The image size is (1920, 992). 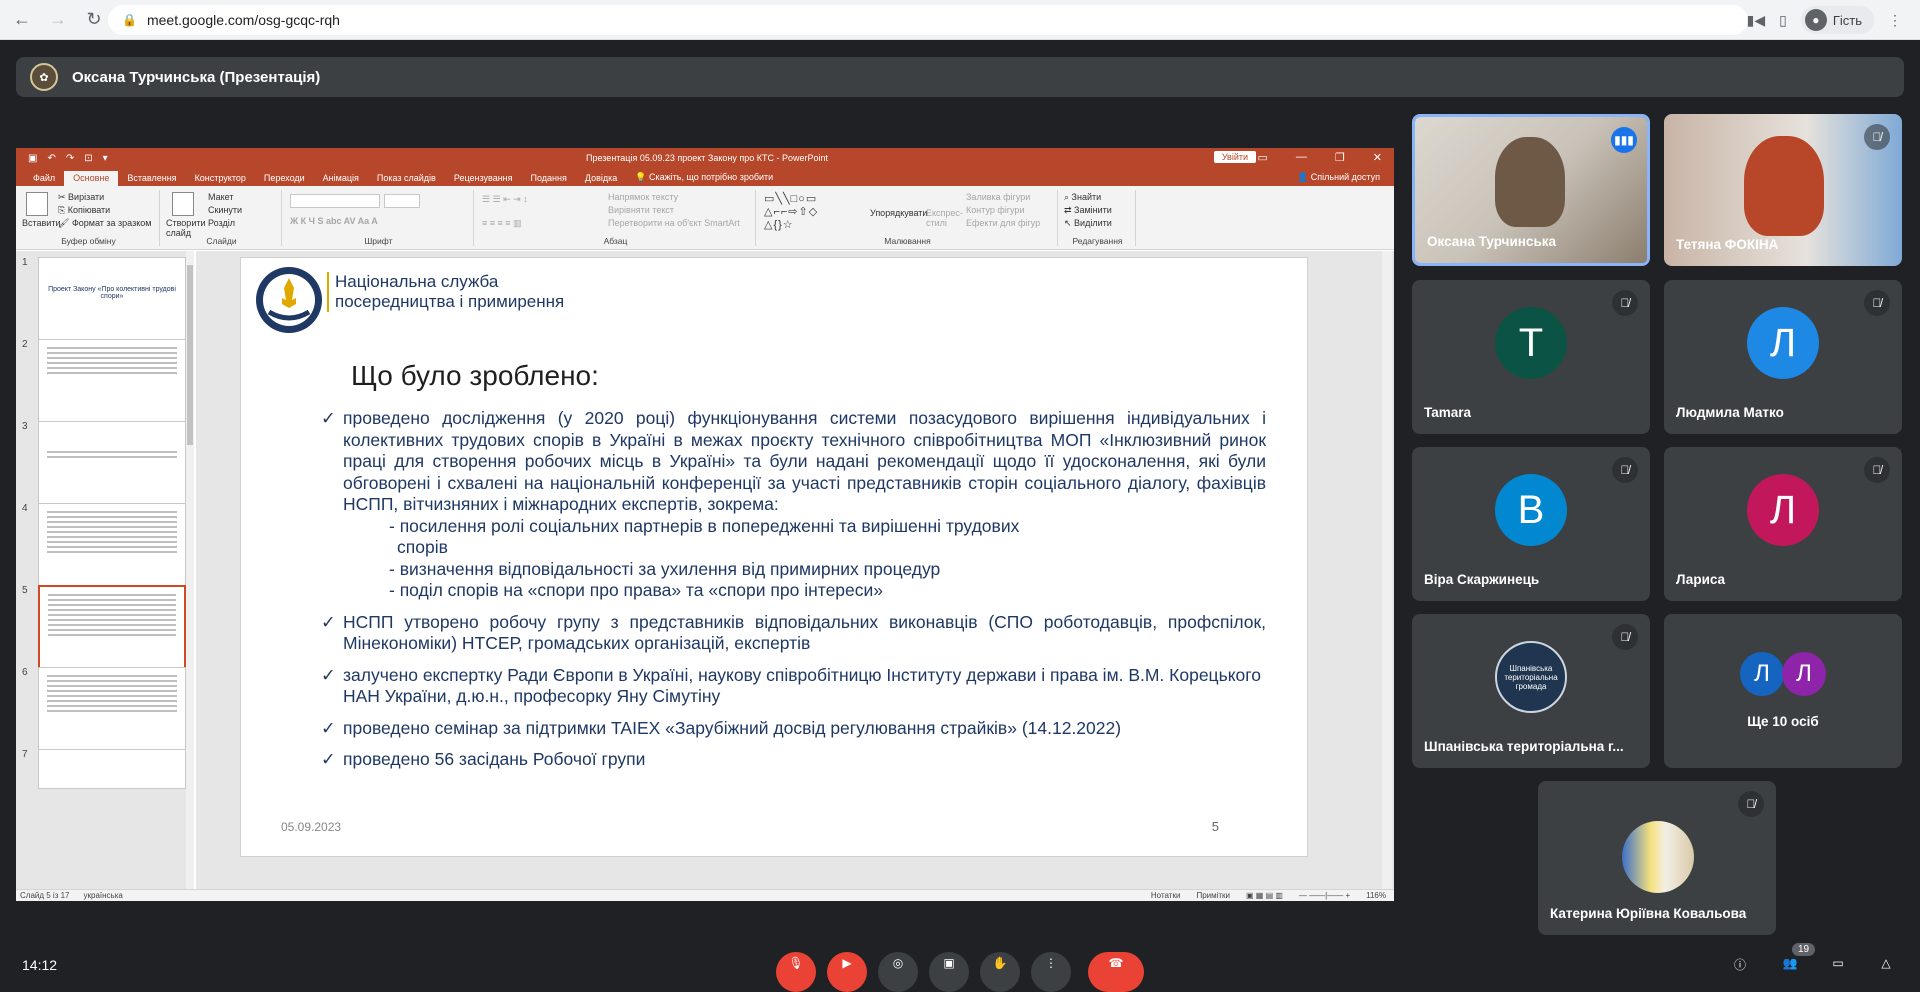 I want to click on mic-off-icon: 🎙̸, so click(x=1877, y=137).